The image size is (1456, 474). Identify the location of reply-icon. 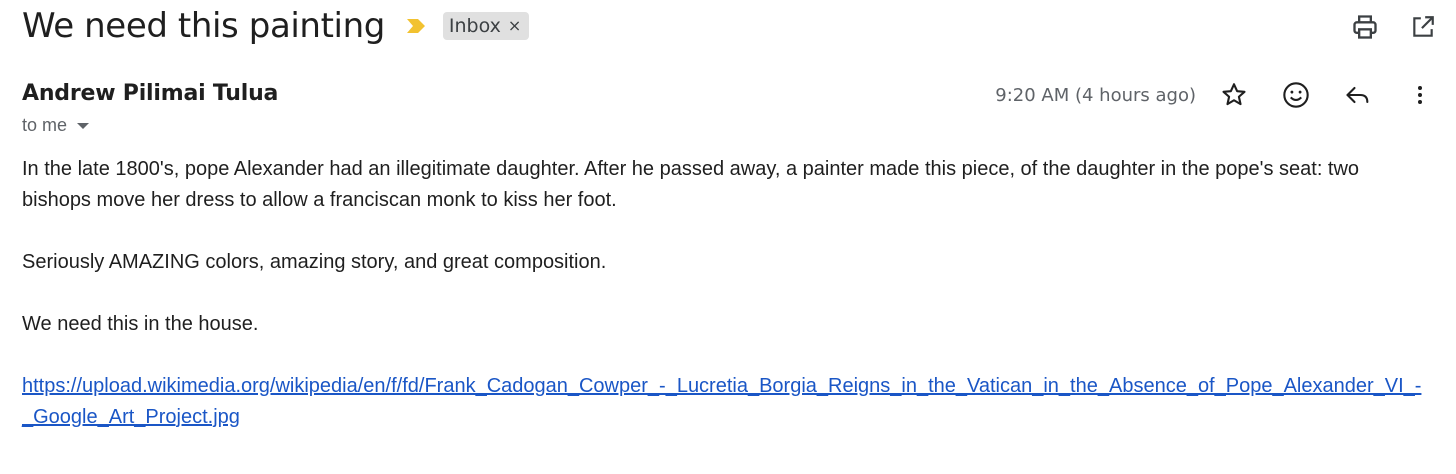
(1357, 95).